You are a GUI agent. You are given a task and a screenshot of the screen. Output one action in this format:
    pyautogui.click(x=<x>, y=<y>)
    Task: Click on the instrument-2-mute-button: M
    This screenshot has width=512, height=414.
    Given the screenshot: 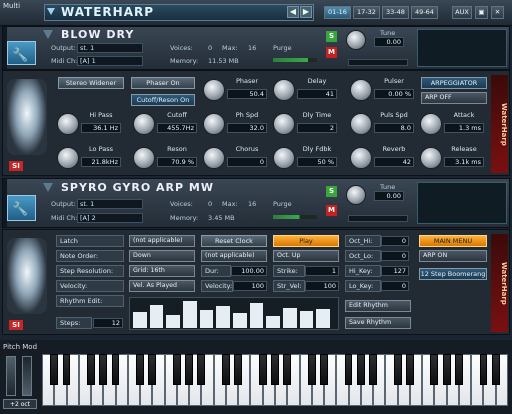 What is the action you would take?
    pyautogui.click(x=331, y=210)
    